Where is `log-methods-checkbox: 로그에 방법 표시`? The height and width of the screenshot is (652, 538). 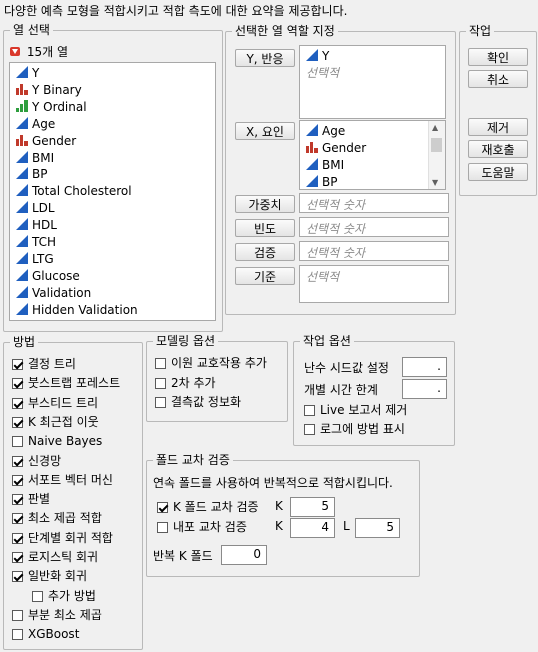
log-methods-checkbox: 로그에 방법 표시 is located at coordinates (354, 429).